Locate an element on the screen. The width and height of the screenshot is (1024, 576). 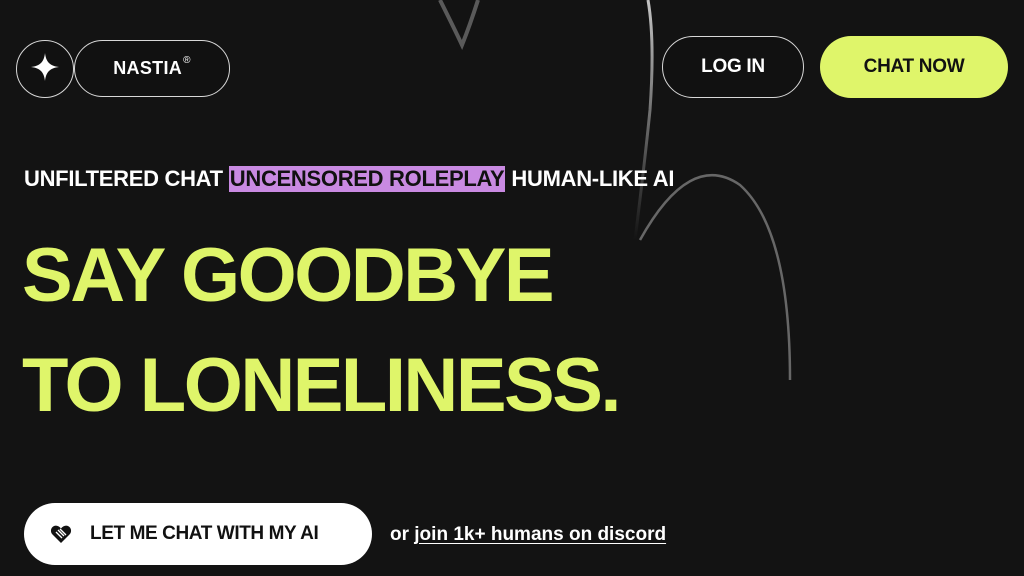
brand-name: NASTIA is located at coordinates (148, 68).